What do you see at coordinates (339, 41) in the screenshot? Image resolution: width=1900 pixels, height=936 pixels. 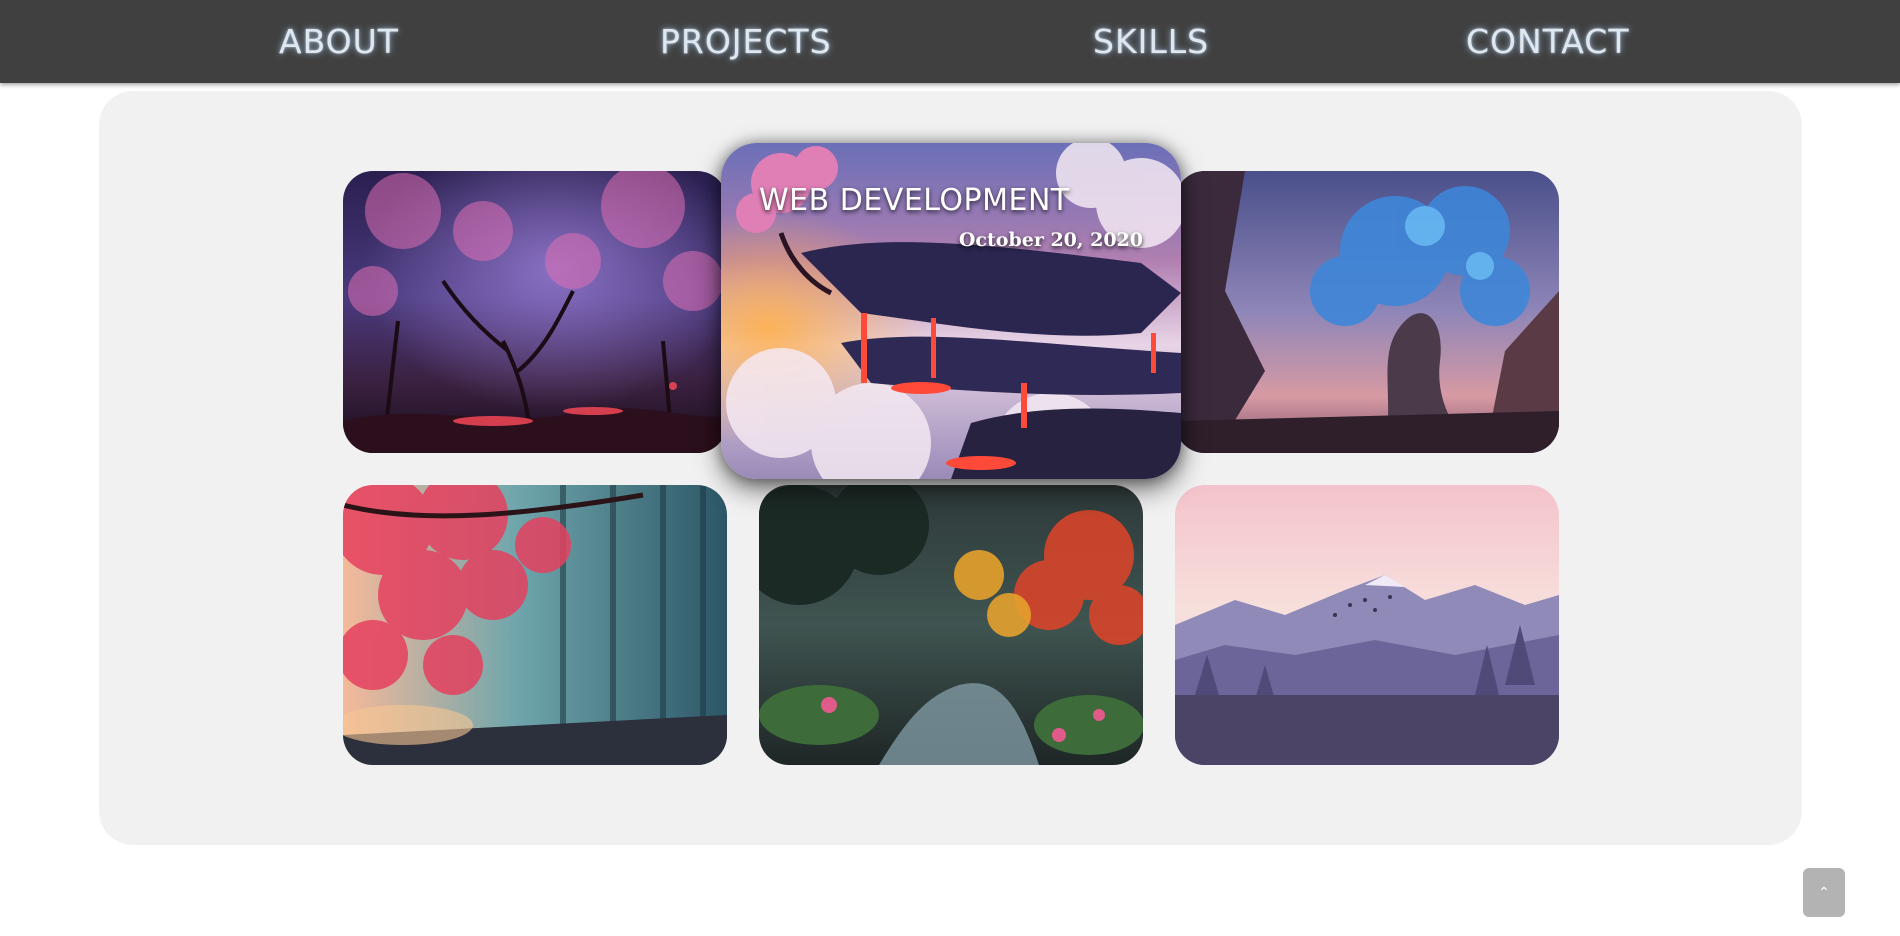 I see `nav-about: ABOUT` at bounding box center [339, 41].